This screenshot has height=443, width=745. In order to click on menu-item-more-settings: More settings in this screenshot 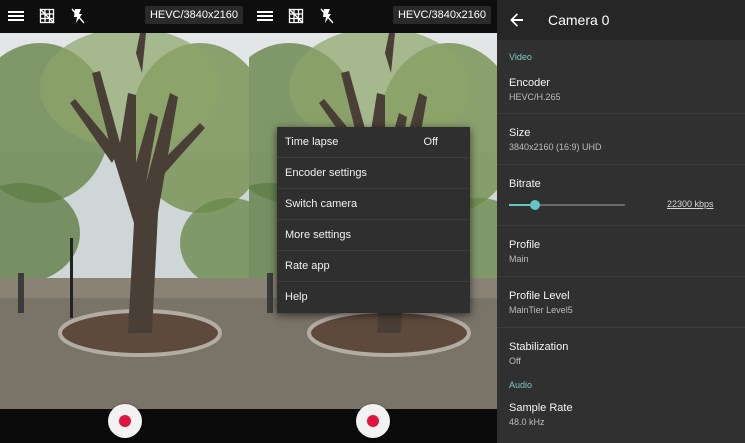, I will do `click(373, 235)`.